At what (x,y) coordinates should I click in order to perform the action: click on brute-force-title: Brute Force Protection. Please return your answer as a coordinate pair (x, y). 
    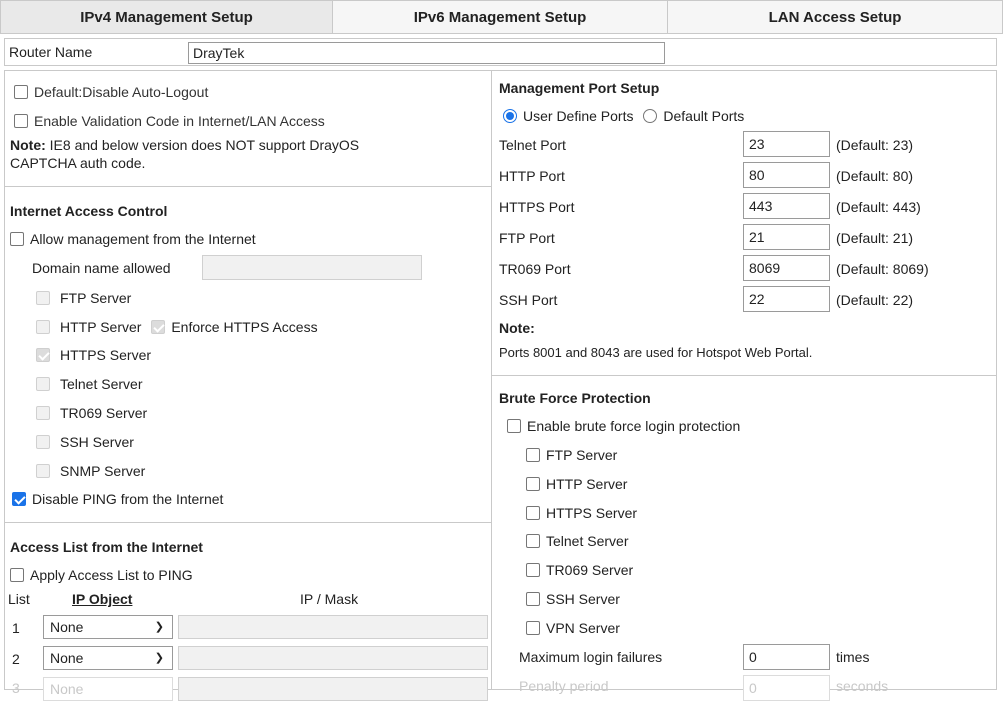
    Looking at the image, I should click on (575, 398).